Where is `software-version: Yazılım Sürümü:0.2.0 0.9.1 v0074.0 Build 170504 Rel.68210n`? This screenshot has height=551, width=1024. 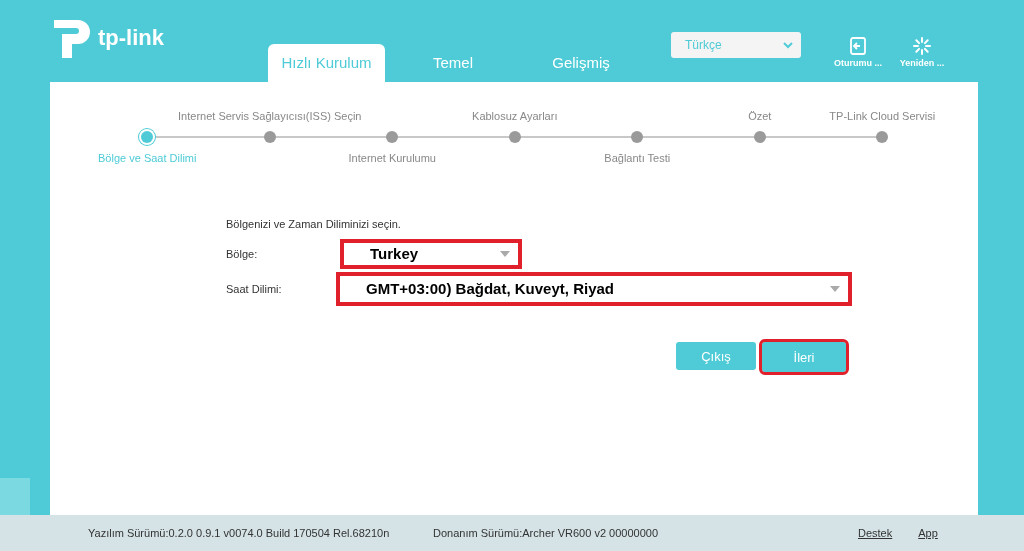
software-version: Yazılım Sürümü:0.2.0 0.9.1 v0074.0 Build 170504 Rel.68210n is located at coordinates (239, 533).